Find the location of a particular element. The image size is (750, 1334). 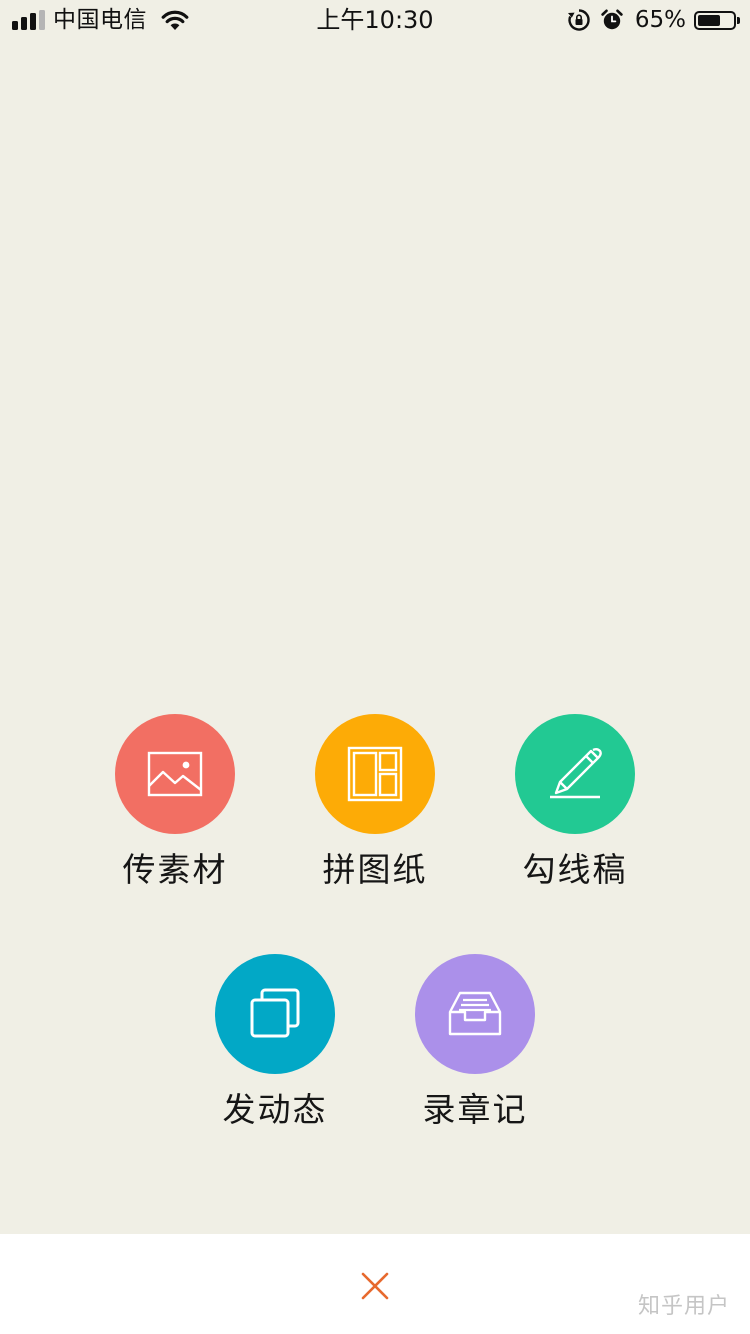

alarm-icon is located at coordinates (612, 19).